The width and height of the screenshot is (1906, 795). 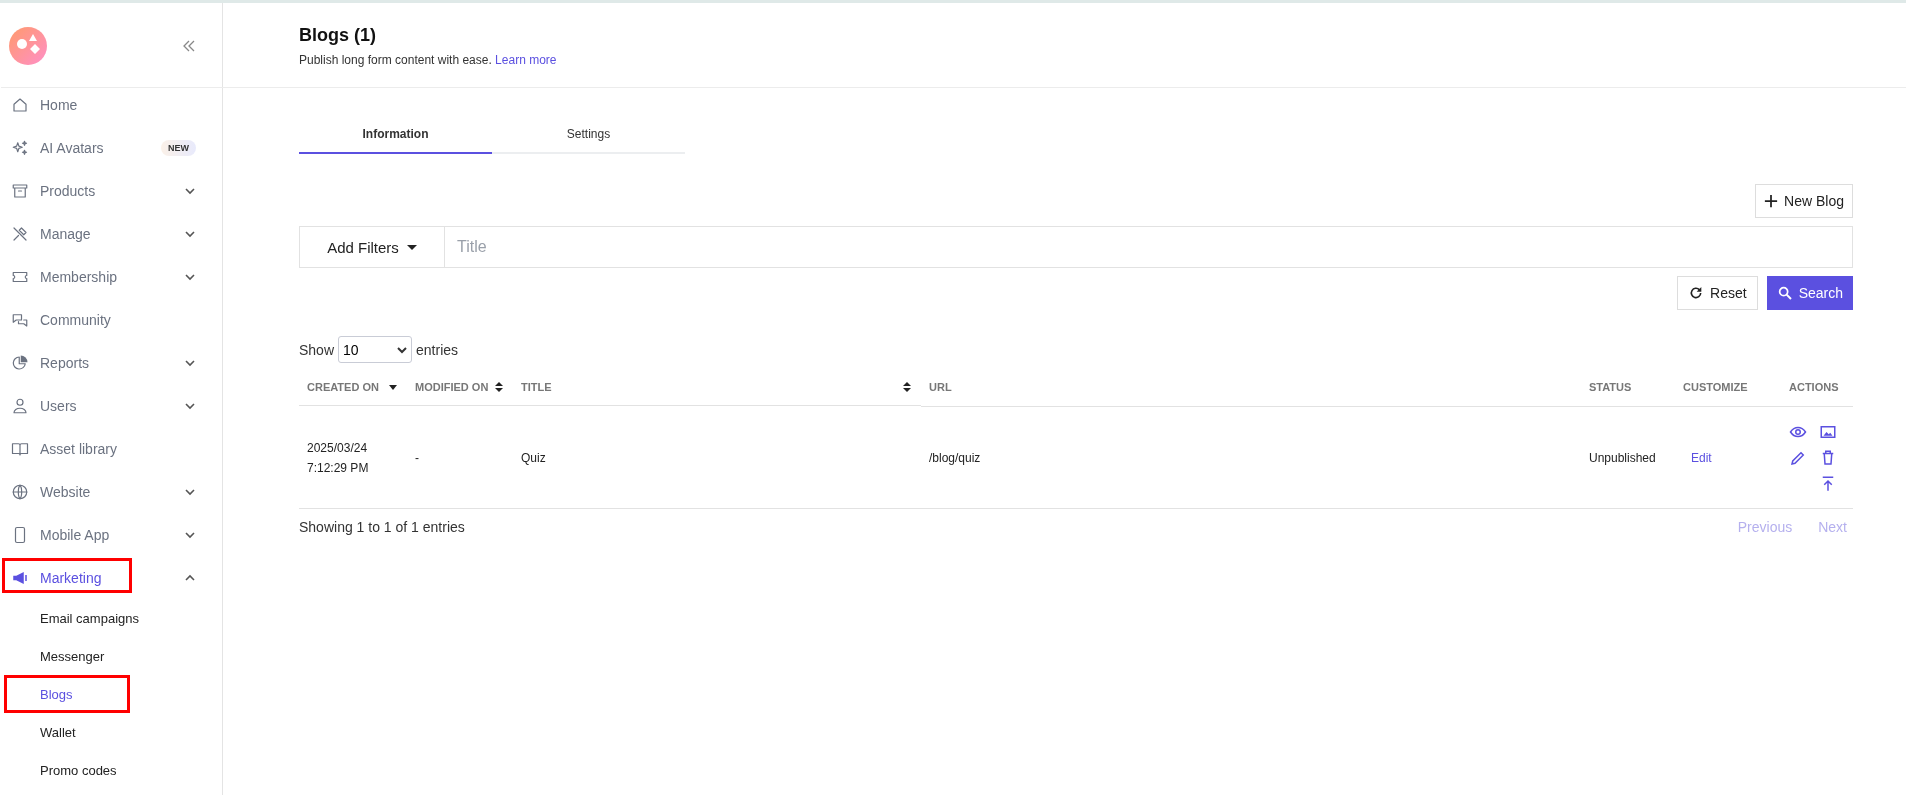 I want to click on sidebar-item: AI Avatars NEW, so click(x=111, y=147).